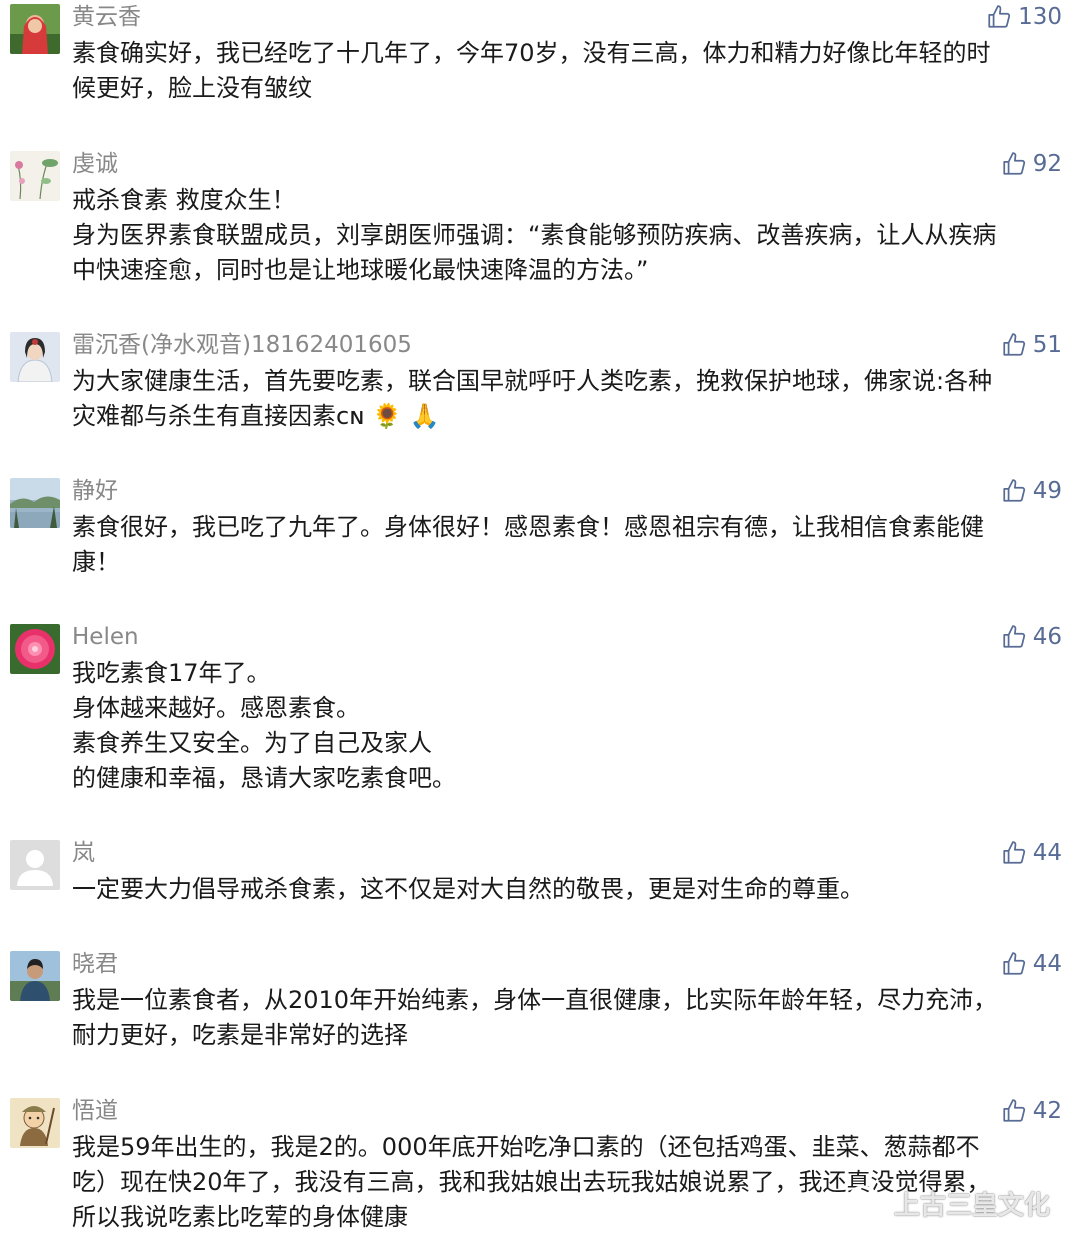 The height and width of the screenshot is (1251, 1080). I want to click on comment-line: 为大家健康生活，首先要吃素，联合国早就呼吁人类吃素，挽救保护地球，佛家说:各种, so click(532, 381).